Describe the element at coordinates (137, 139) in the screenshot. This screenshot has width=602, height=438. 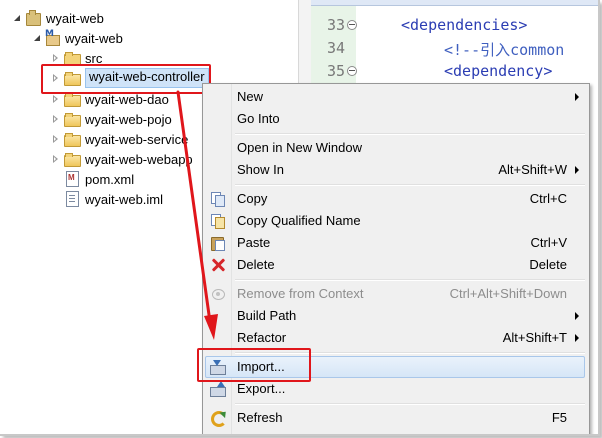
I see `tree-item-label: wyait-web-service` at that location.